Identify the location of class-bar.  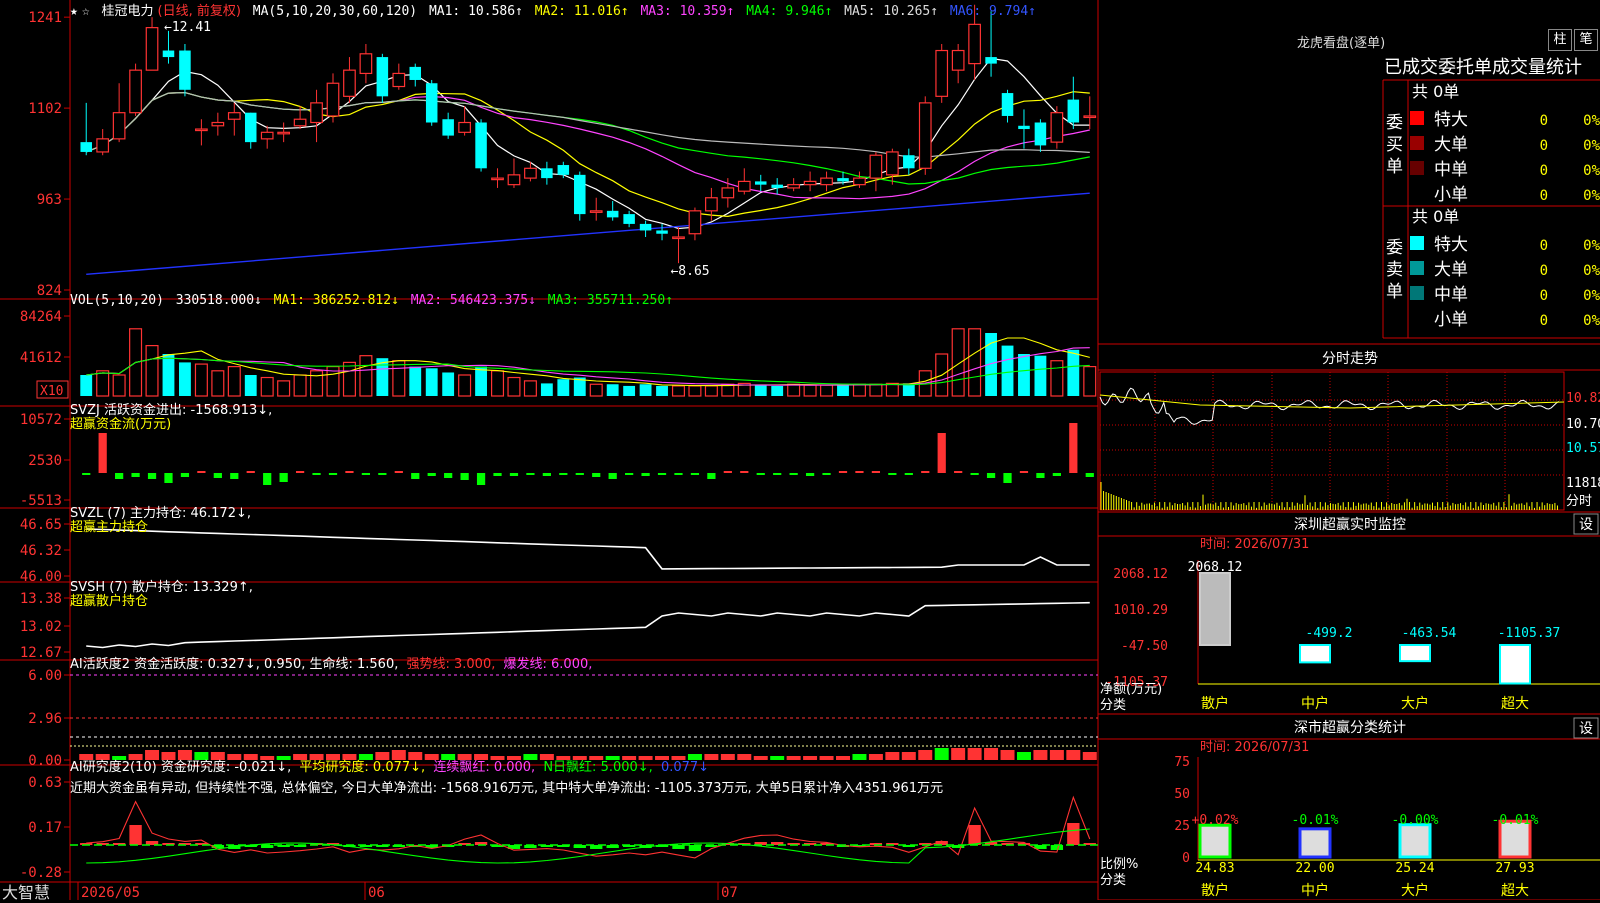
(1415, 841).